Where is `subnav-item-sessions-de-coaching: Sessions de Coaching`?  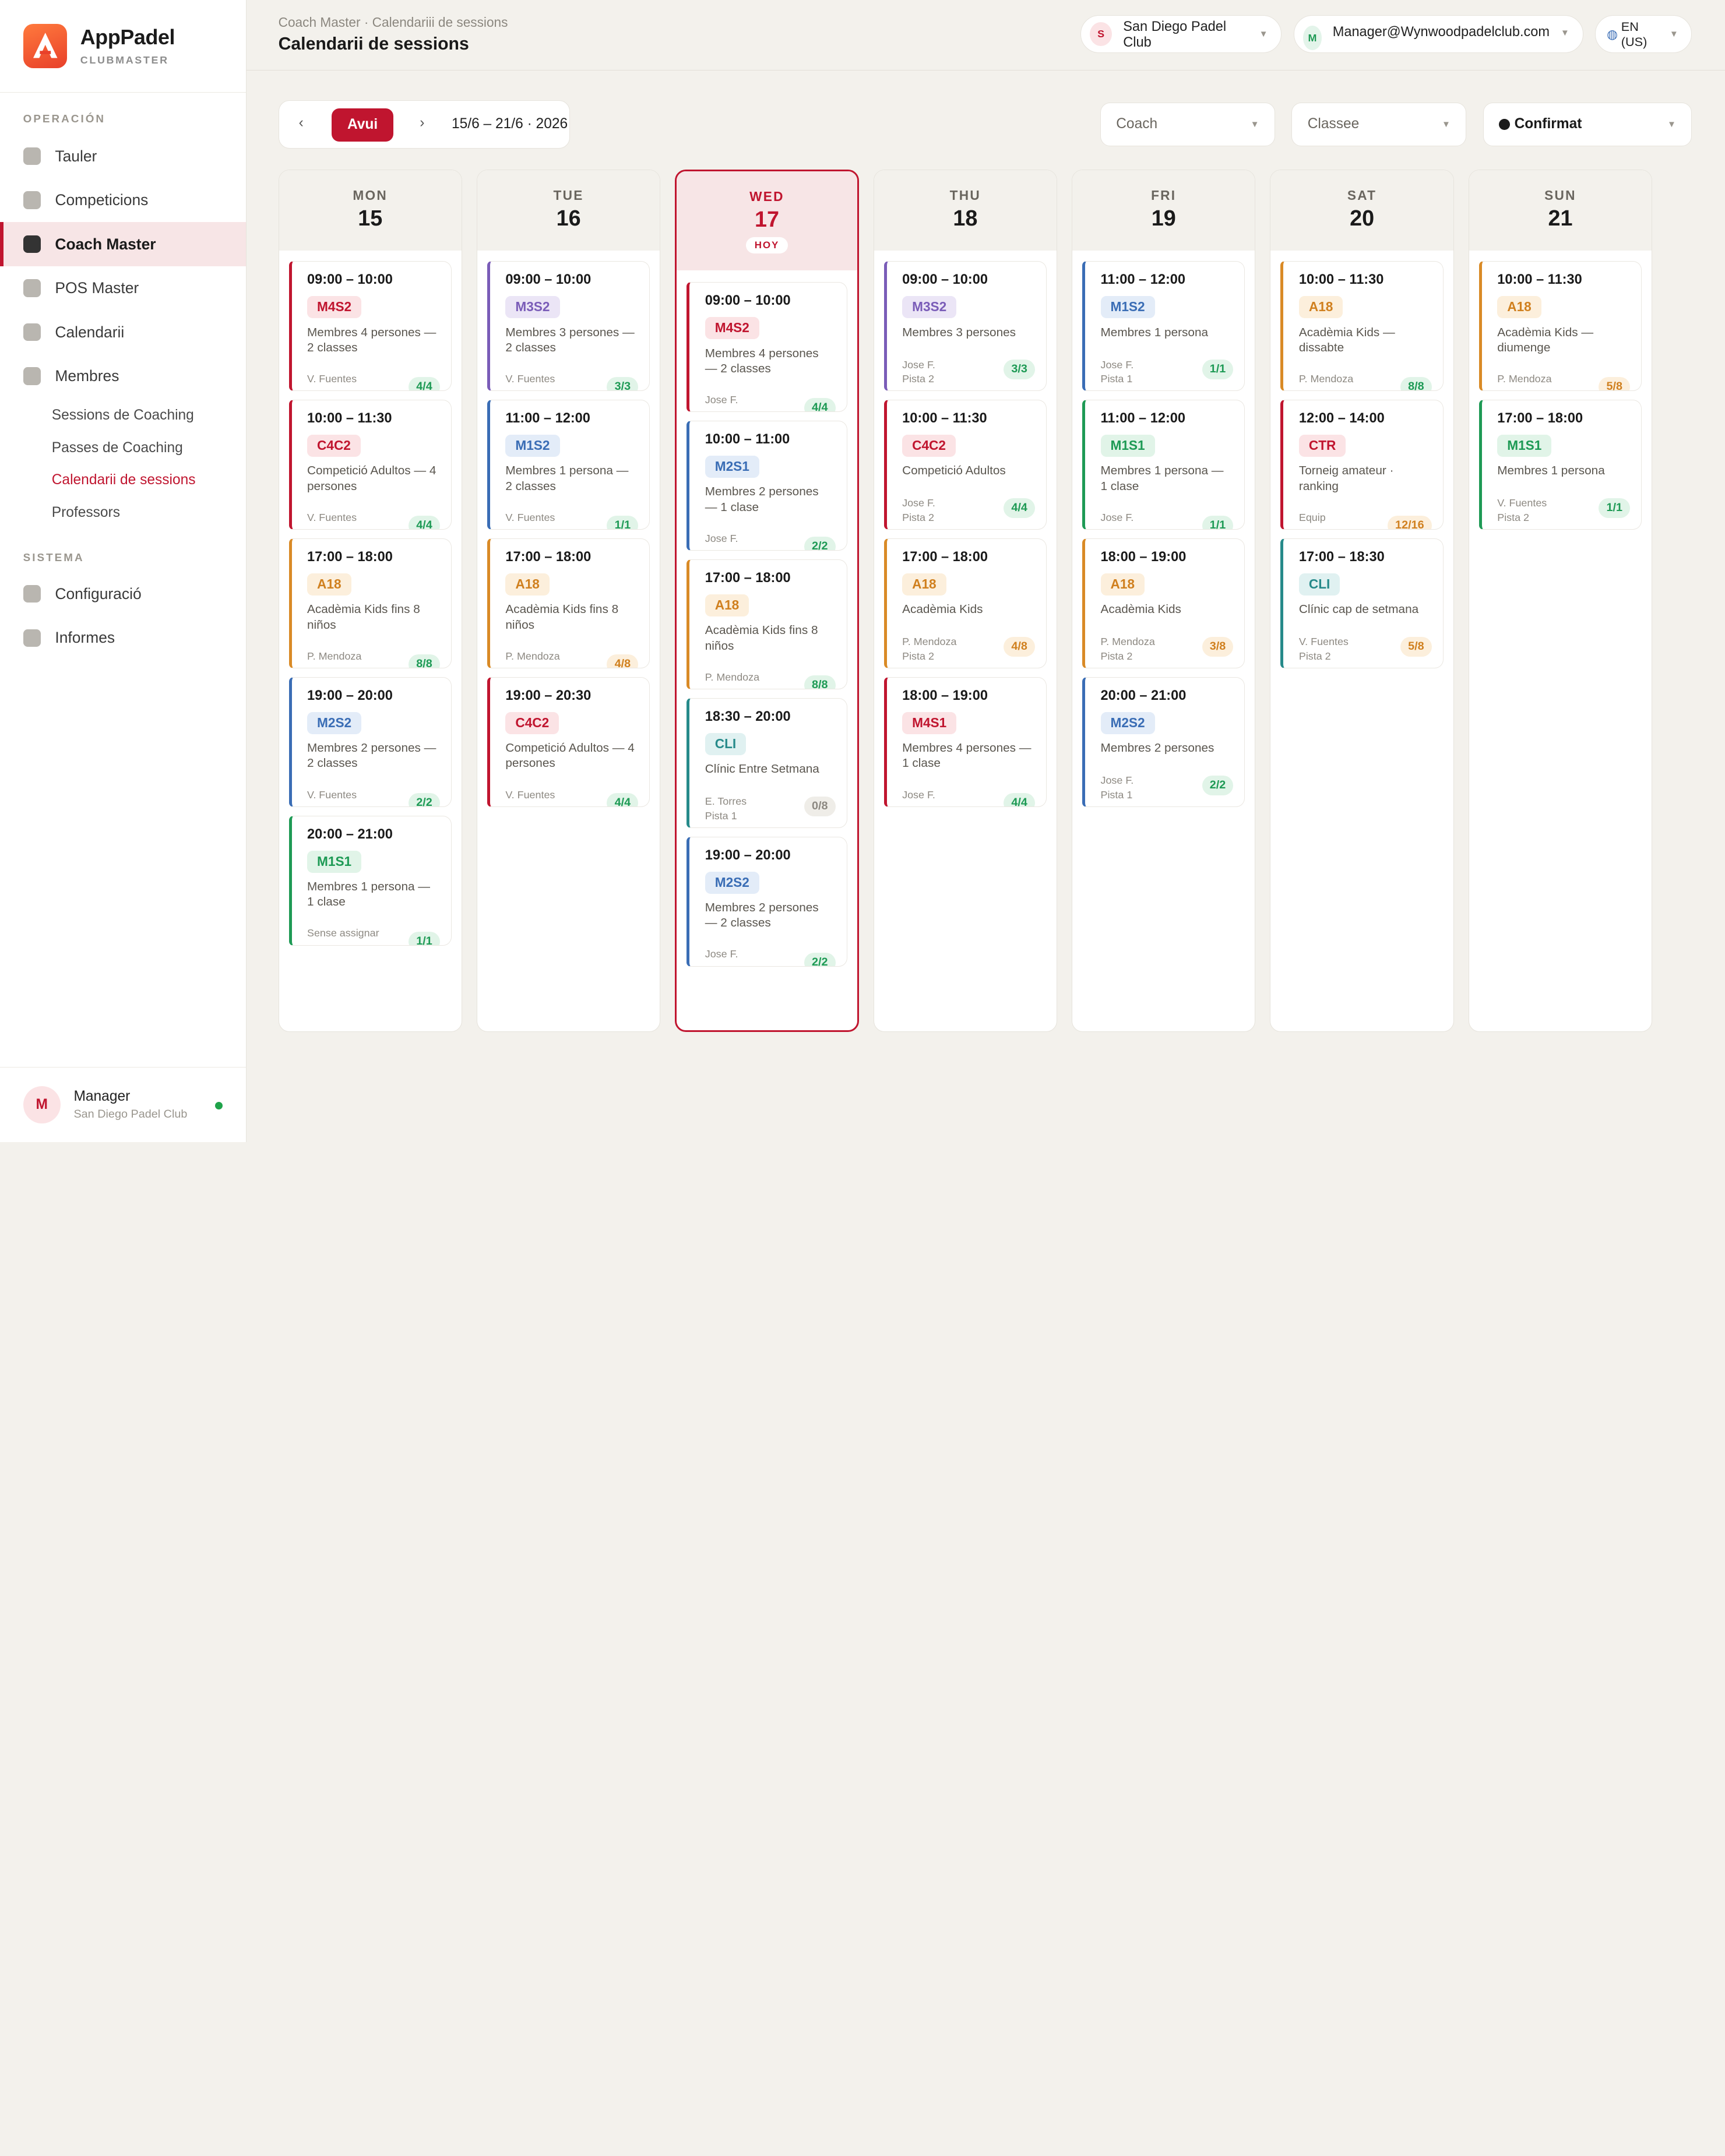 subnav-item-sessions-de-coaching: Sessions de Coaching is located at coordinates (123, 416).